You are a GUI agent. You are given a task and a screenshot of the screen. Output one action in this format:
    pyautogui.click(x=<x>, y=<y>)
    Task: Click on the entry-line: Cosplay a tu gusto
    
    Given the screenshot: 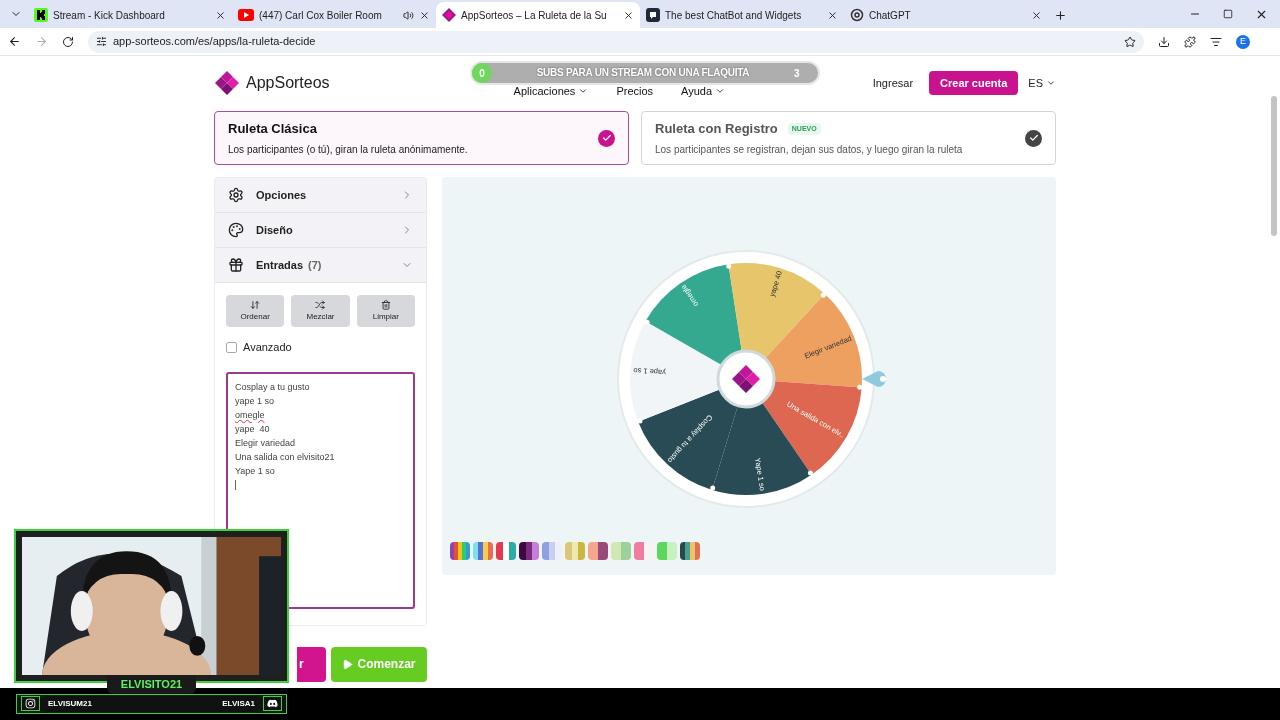 What is the action you would take?
    pyautogui.click(x=272, y=387)
    